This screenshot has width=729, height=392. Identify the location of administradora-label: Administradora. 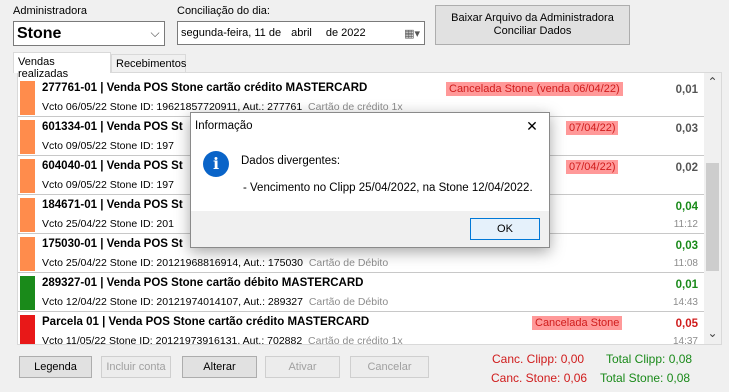
(50, 11).